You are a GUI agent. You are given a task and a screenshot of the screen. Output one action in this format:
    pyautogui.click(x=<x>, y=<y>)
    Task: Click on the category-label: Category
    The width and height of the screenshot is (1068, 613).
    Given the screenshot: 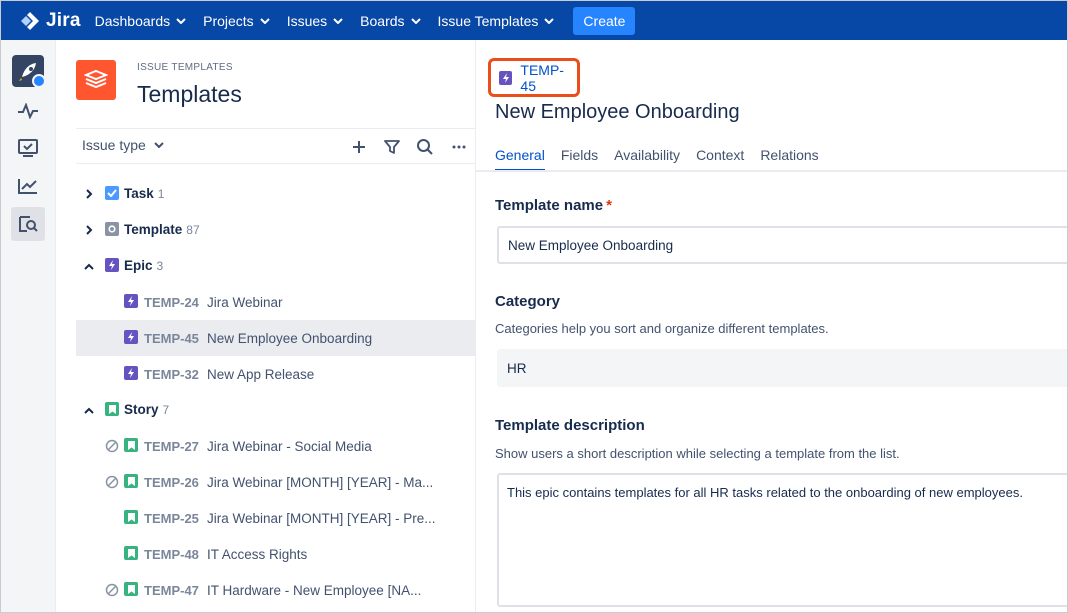 What is the action you would take?
    pyautogui.click(x=528, y=301)
    